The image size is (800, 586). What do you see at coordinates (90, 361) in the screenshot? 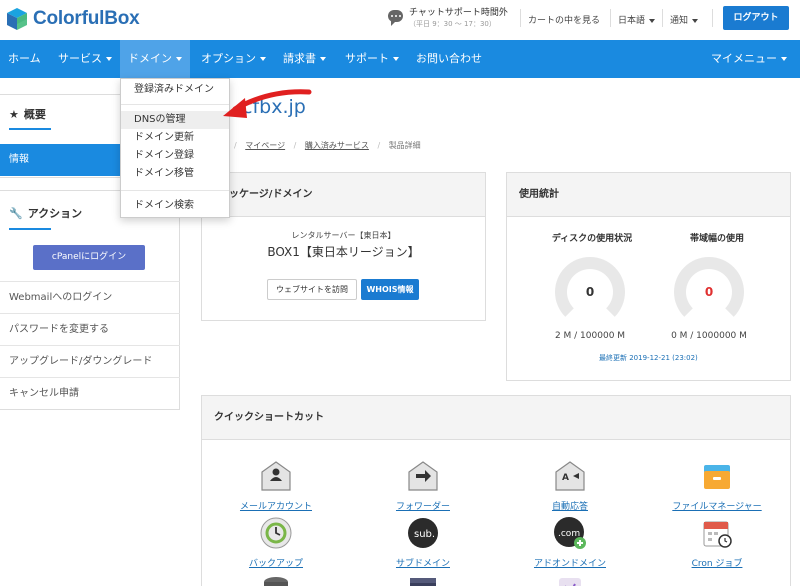
I see `sidebar-link-upgrade: アップグレード/ダウングレード` at bounding box center [90, 361].